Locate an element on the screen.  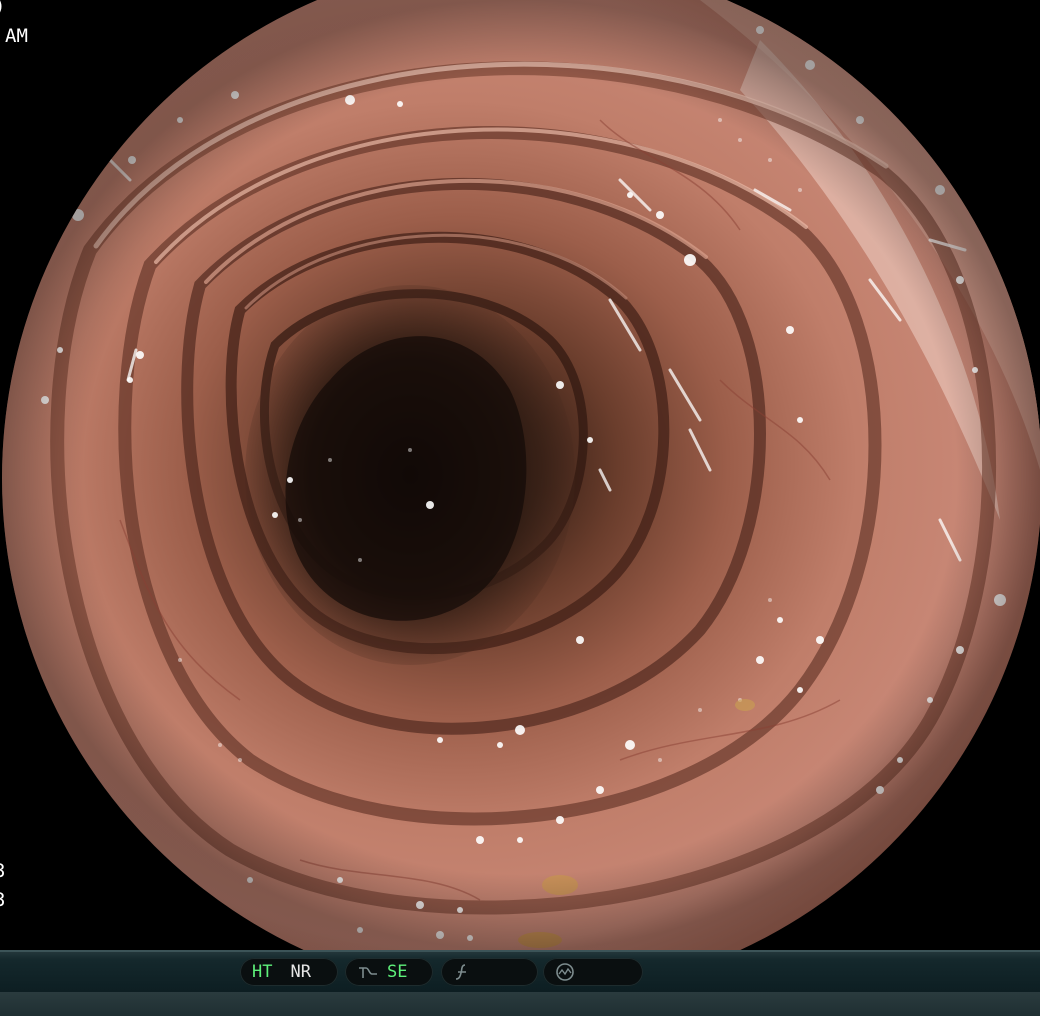
status-pill-color-function is located at coordinates (489, 972).